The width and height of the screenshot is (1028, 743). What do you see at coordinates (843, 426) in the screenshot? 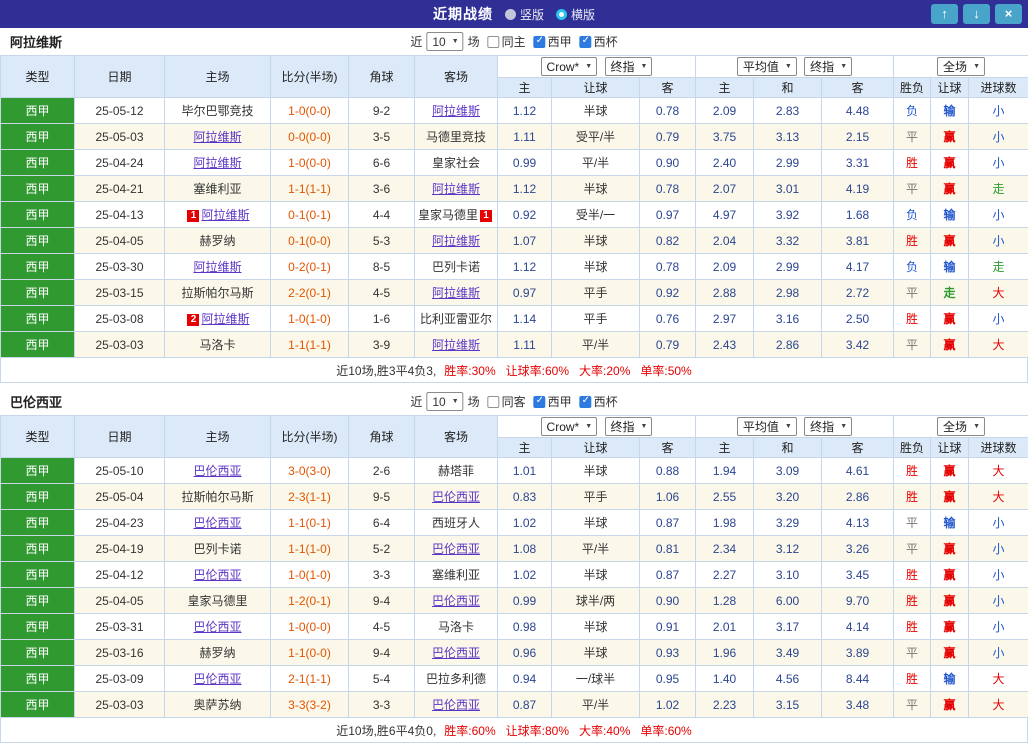
I see `chevron-down-icon: ▼` at bounding box center [843, 426].